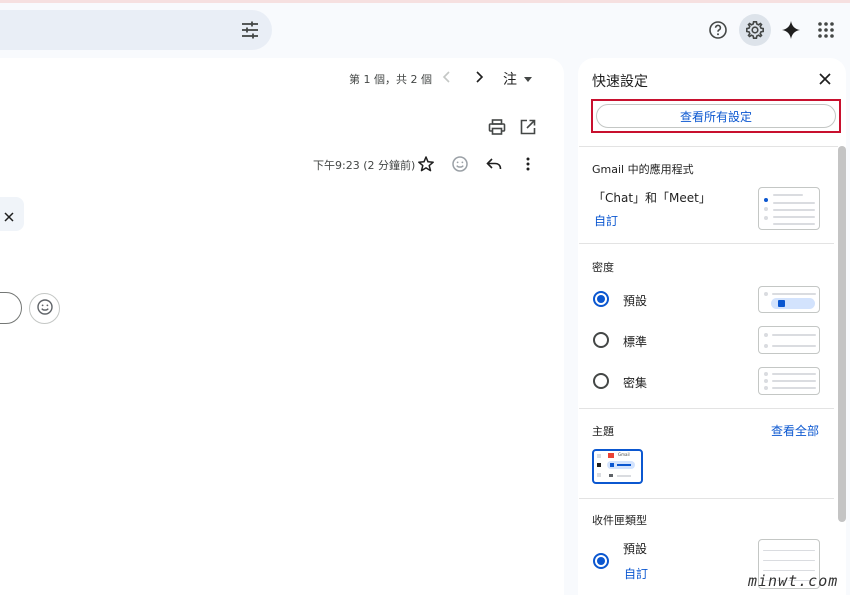  I want to click on add-reaction-icon, so click(460, 166).